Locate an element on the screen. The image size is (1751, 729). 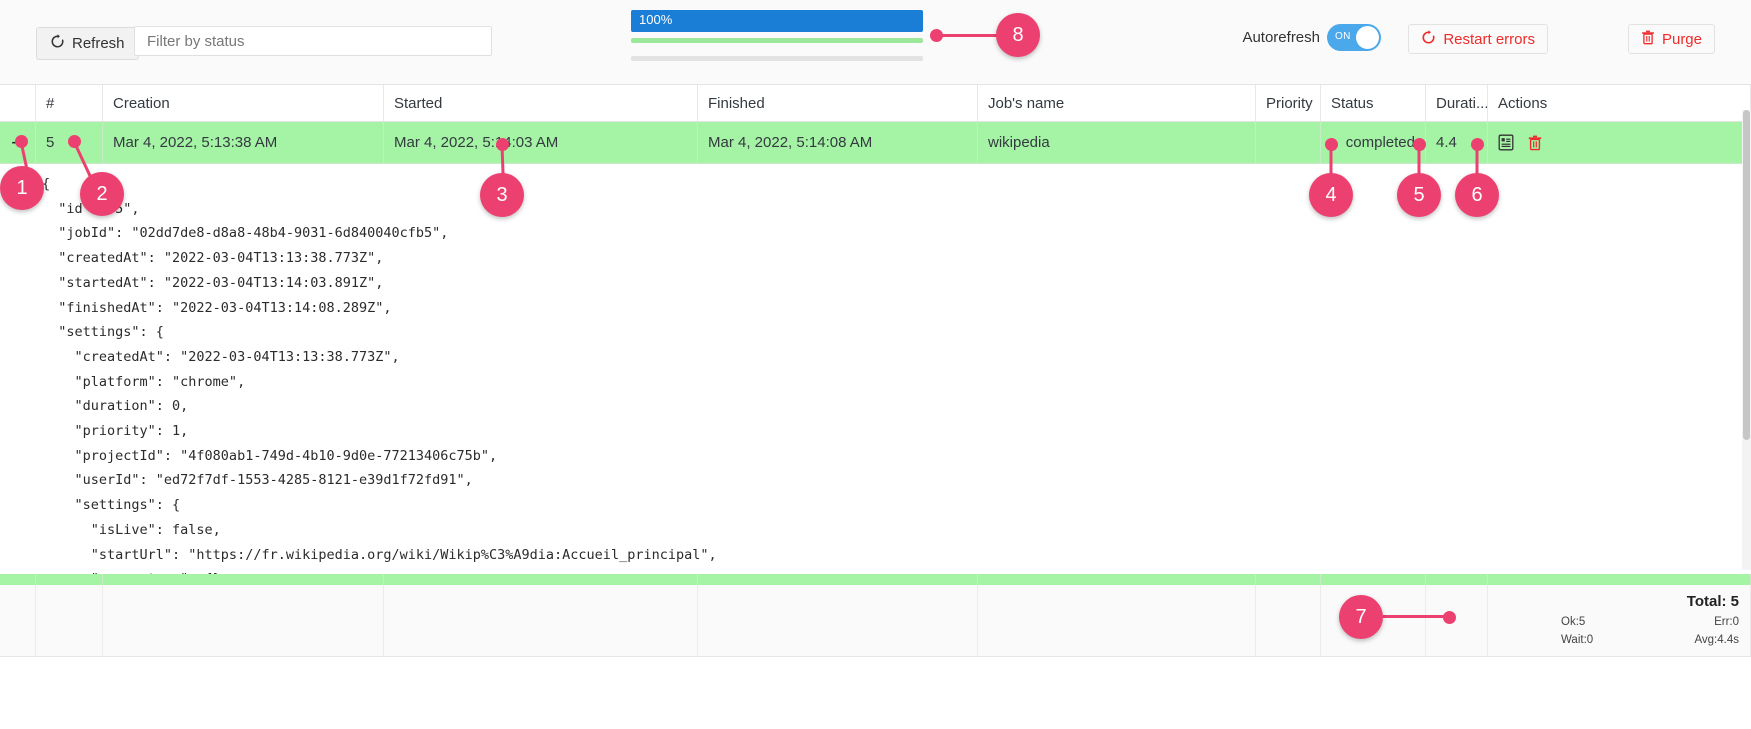
annotation-marker-1: 1 is located at coordinates (22, 188).